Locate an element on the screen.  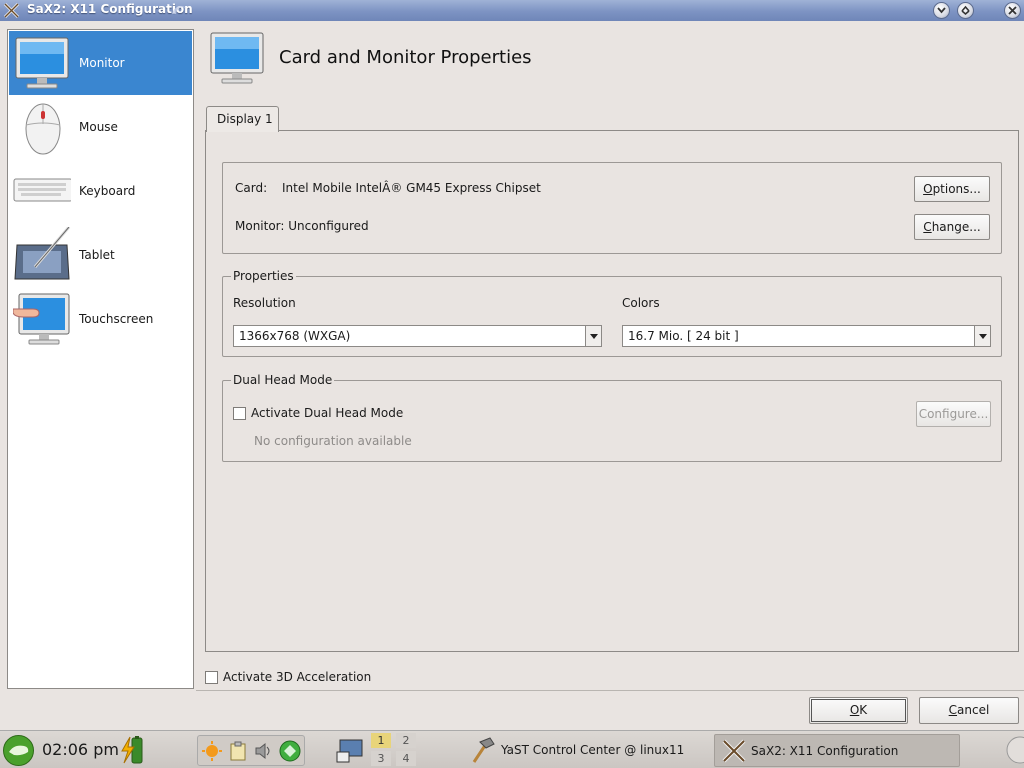
3d-acceleration-label: Activate 3D Acceleration is located at coordinates (297, 677).